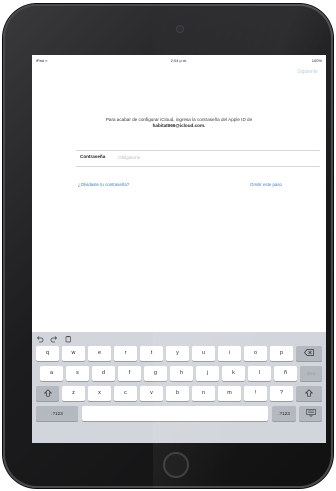  Describe the element at coordinates (125, 393) in the screenshot. I see `key-c: c` at that location.